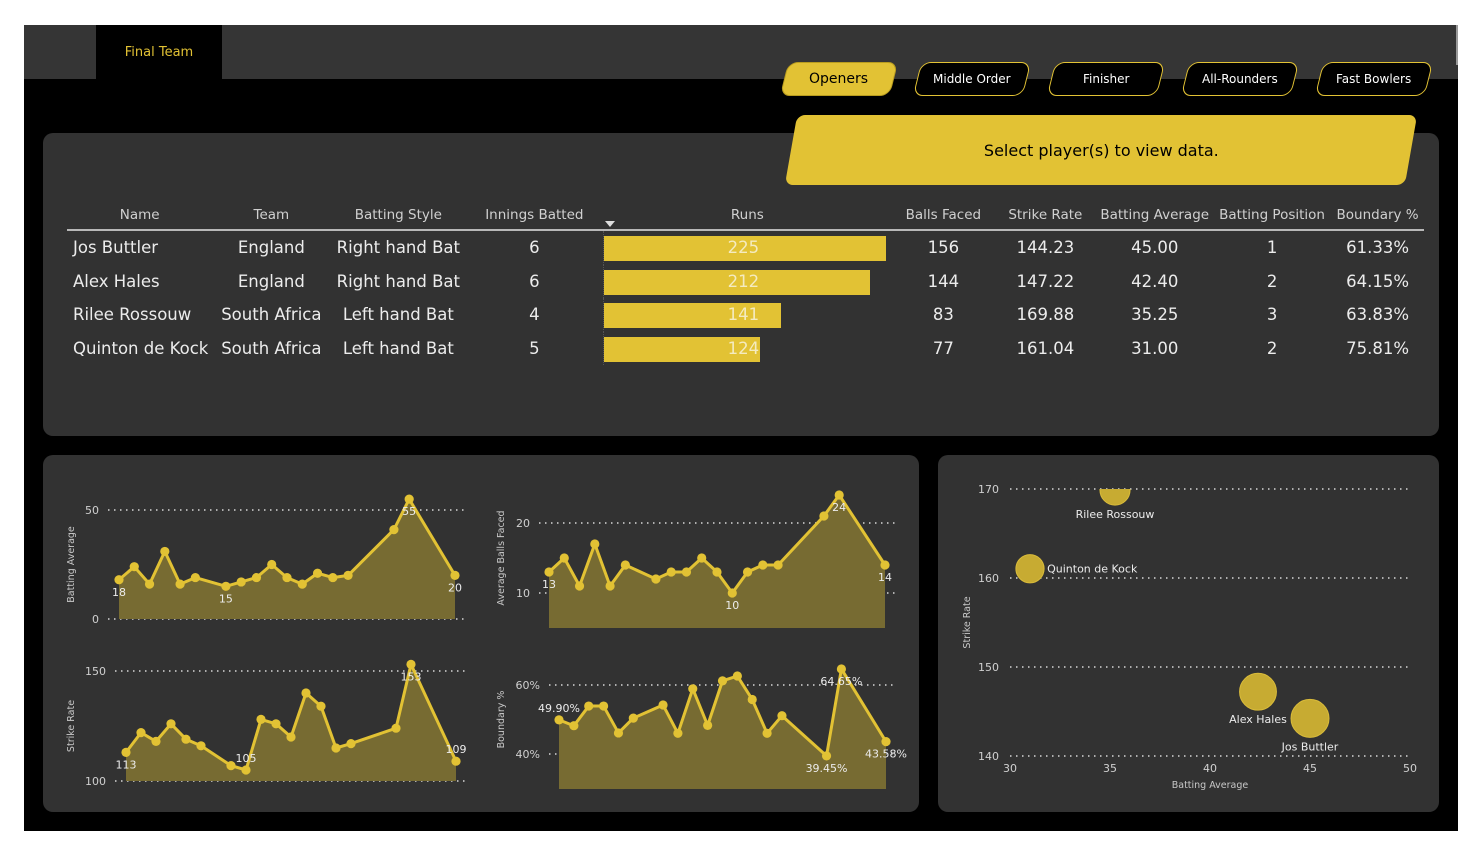 The image size is (1482, 853). What do you see at coordinates (1155, 216) in the screenshot?
I see `column-header-batting-average: Batting Average` at bounding box center [1155, 216].